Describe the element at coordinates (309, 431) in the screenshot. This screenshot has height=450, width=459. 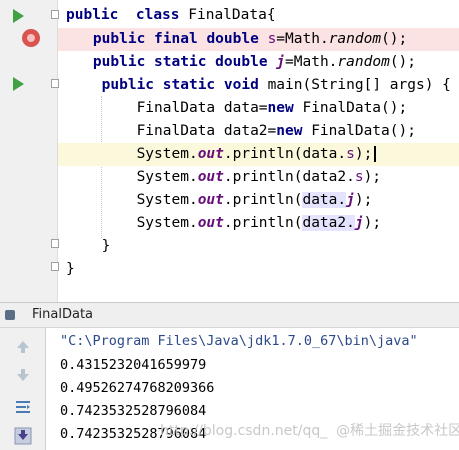
I see `watermark: http://blog.csdn.net/qq_ @稀土掘金技术社区` at that location.